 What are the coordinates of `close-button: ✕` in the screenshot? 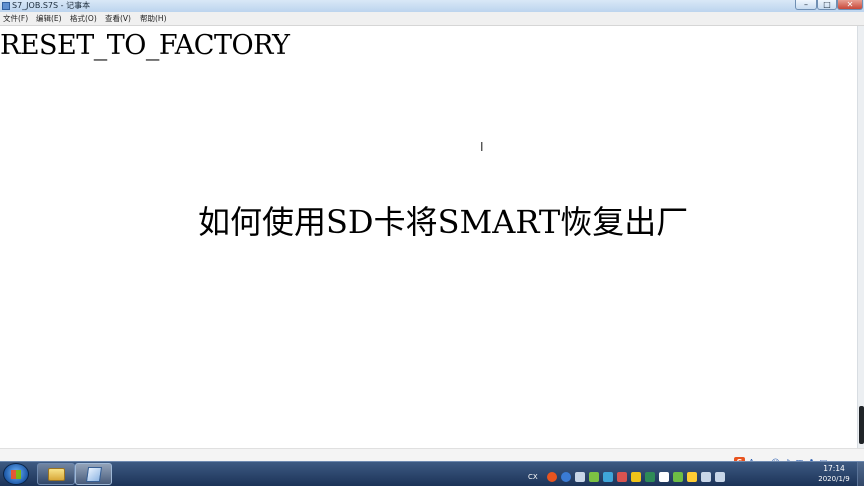 It's located at (850, 5).